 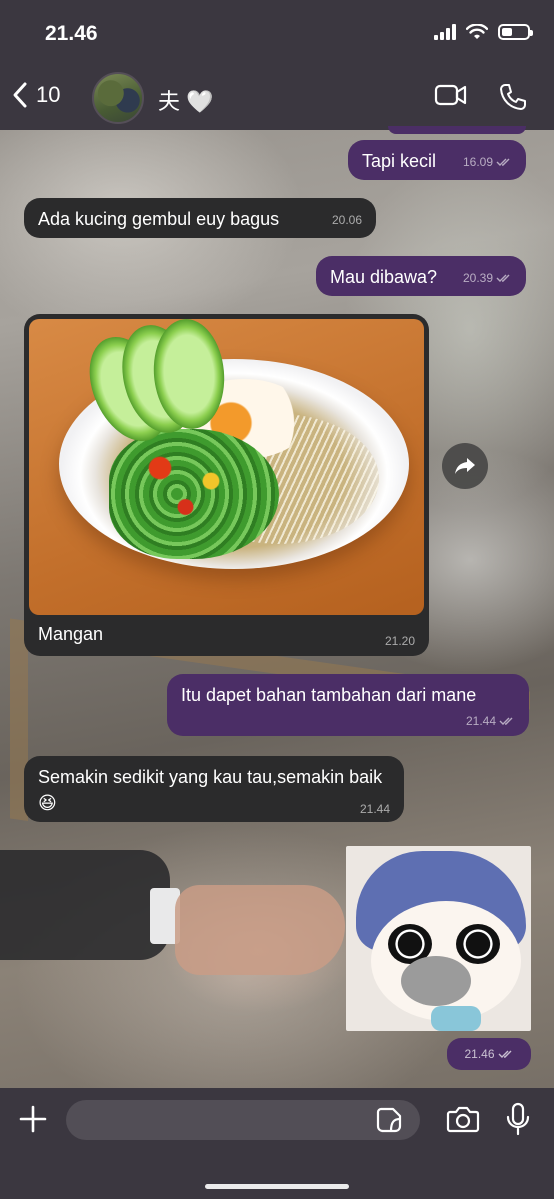 I want to click on message-text: Itu dapet bahan tambahan dari mane, so click(x=329, y=695).